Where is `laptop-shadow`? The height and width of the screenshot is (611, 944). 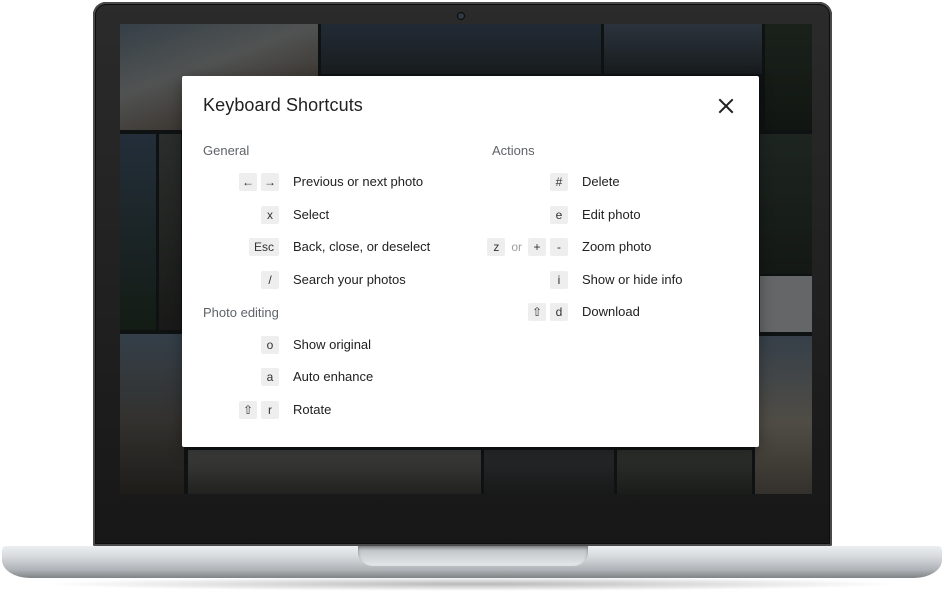
laptop-shadow is located at coordinates (472, 584).